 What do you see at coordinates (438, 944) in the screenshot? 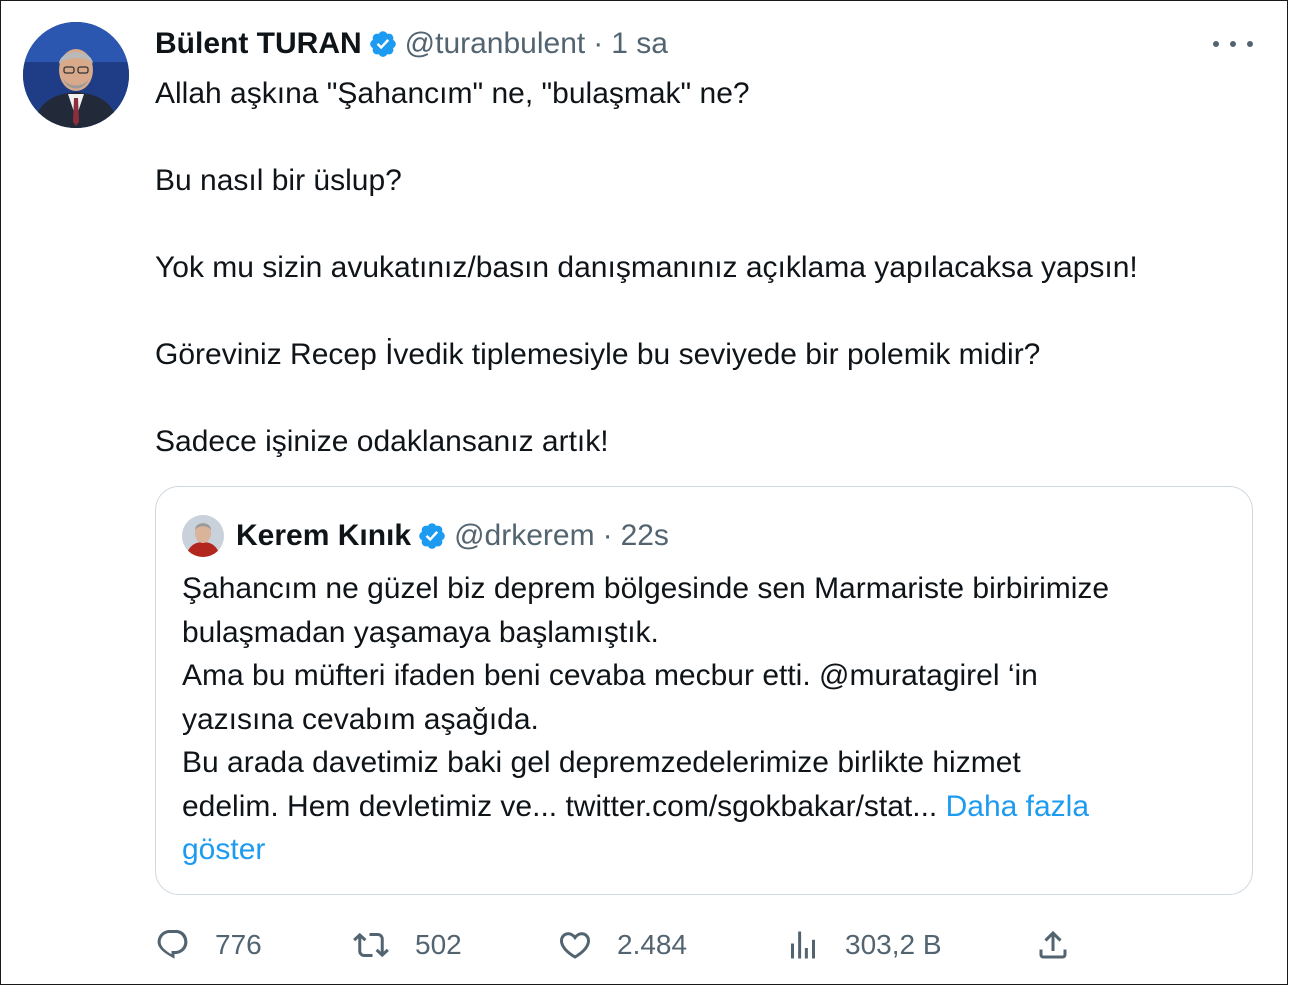
I see `retweet-count: 502` at bounding box center [438, 944].